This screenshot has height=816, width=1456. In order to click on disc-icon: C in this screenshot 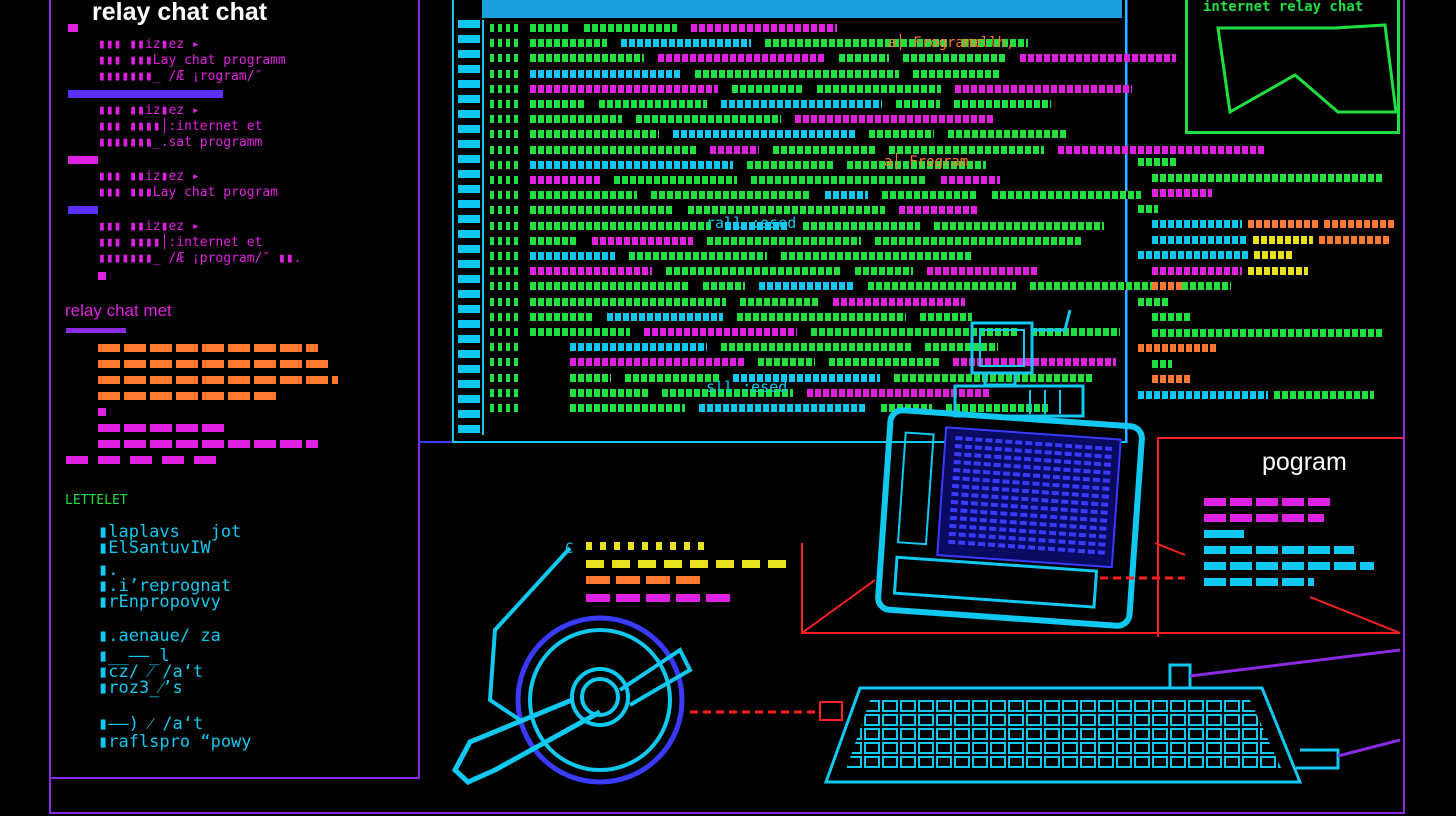, I will do `click(572, 663)`.